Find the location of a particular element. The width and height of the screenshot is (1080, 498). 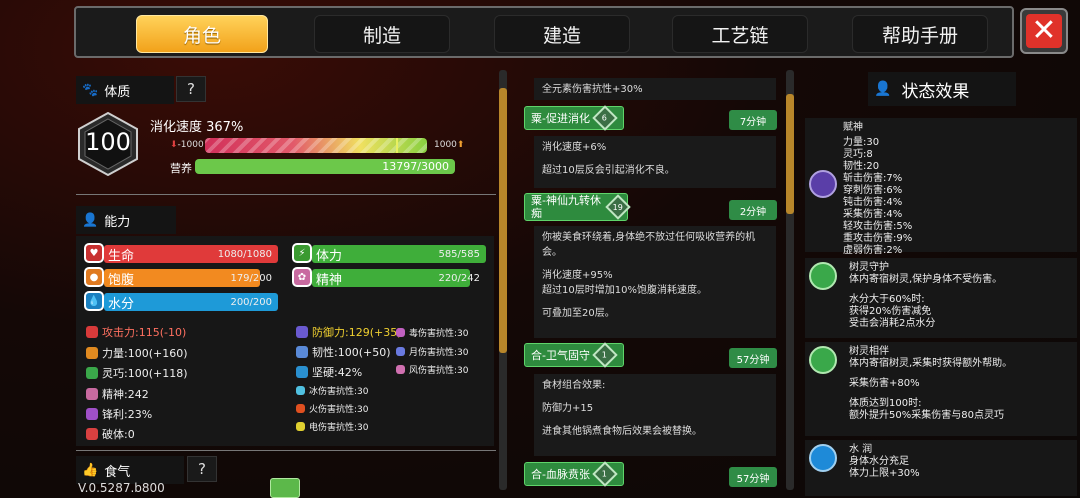

effect-1-line: 受击会消耗2点水分 is located at coordinates (892, 323).